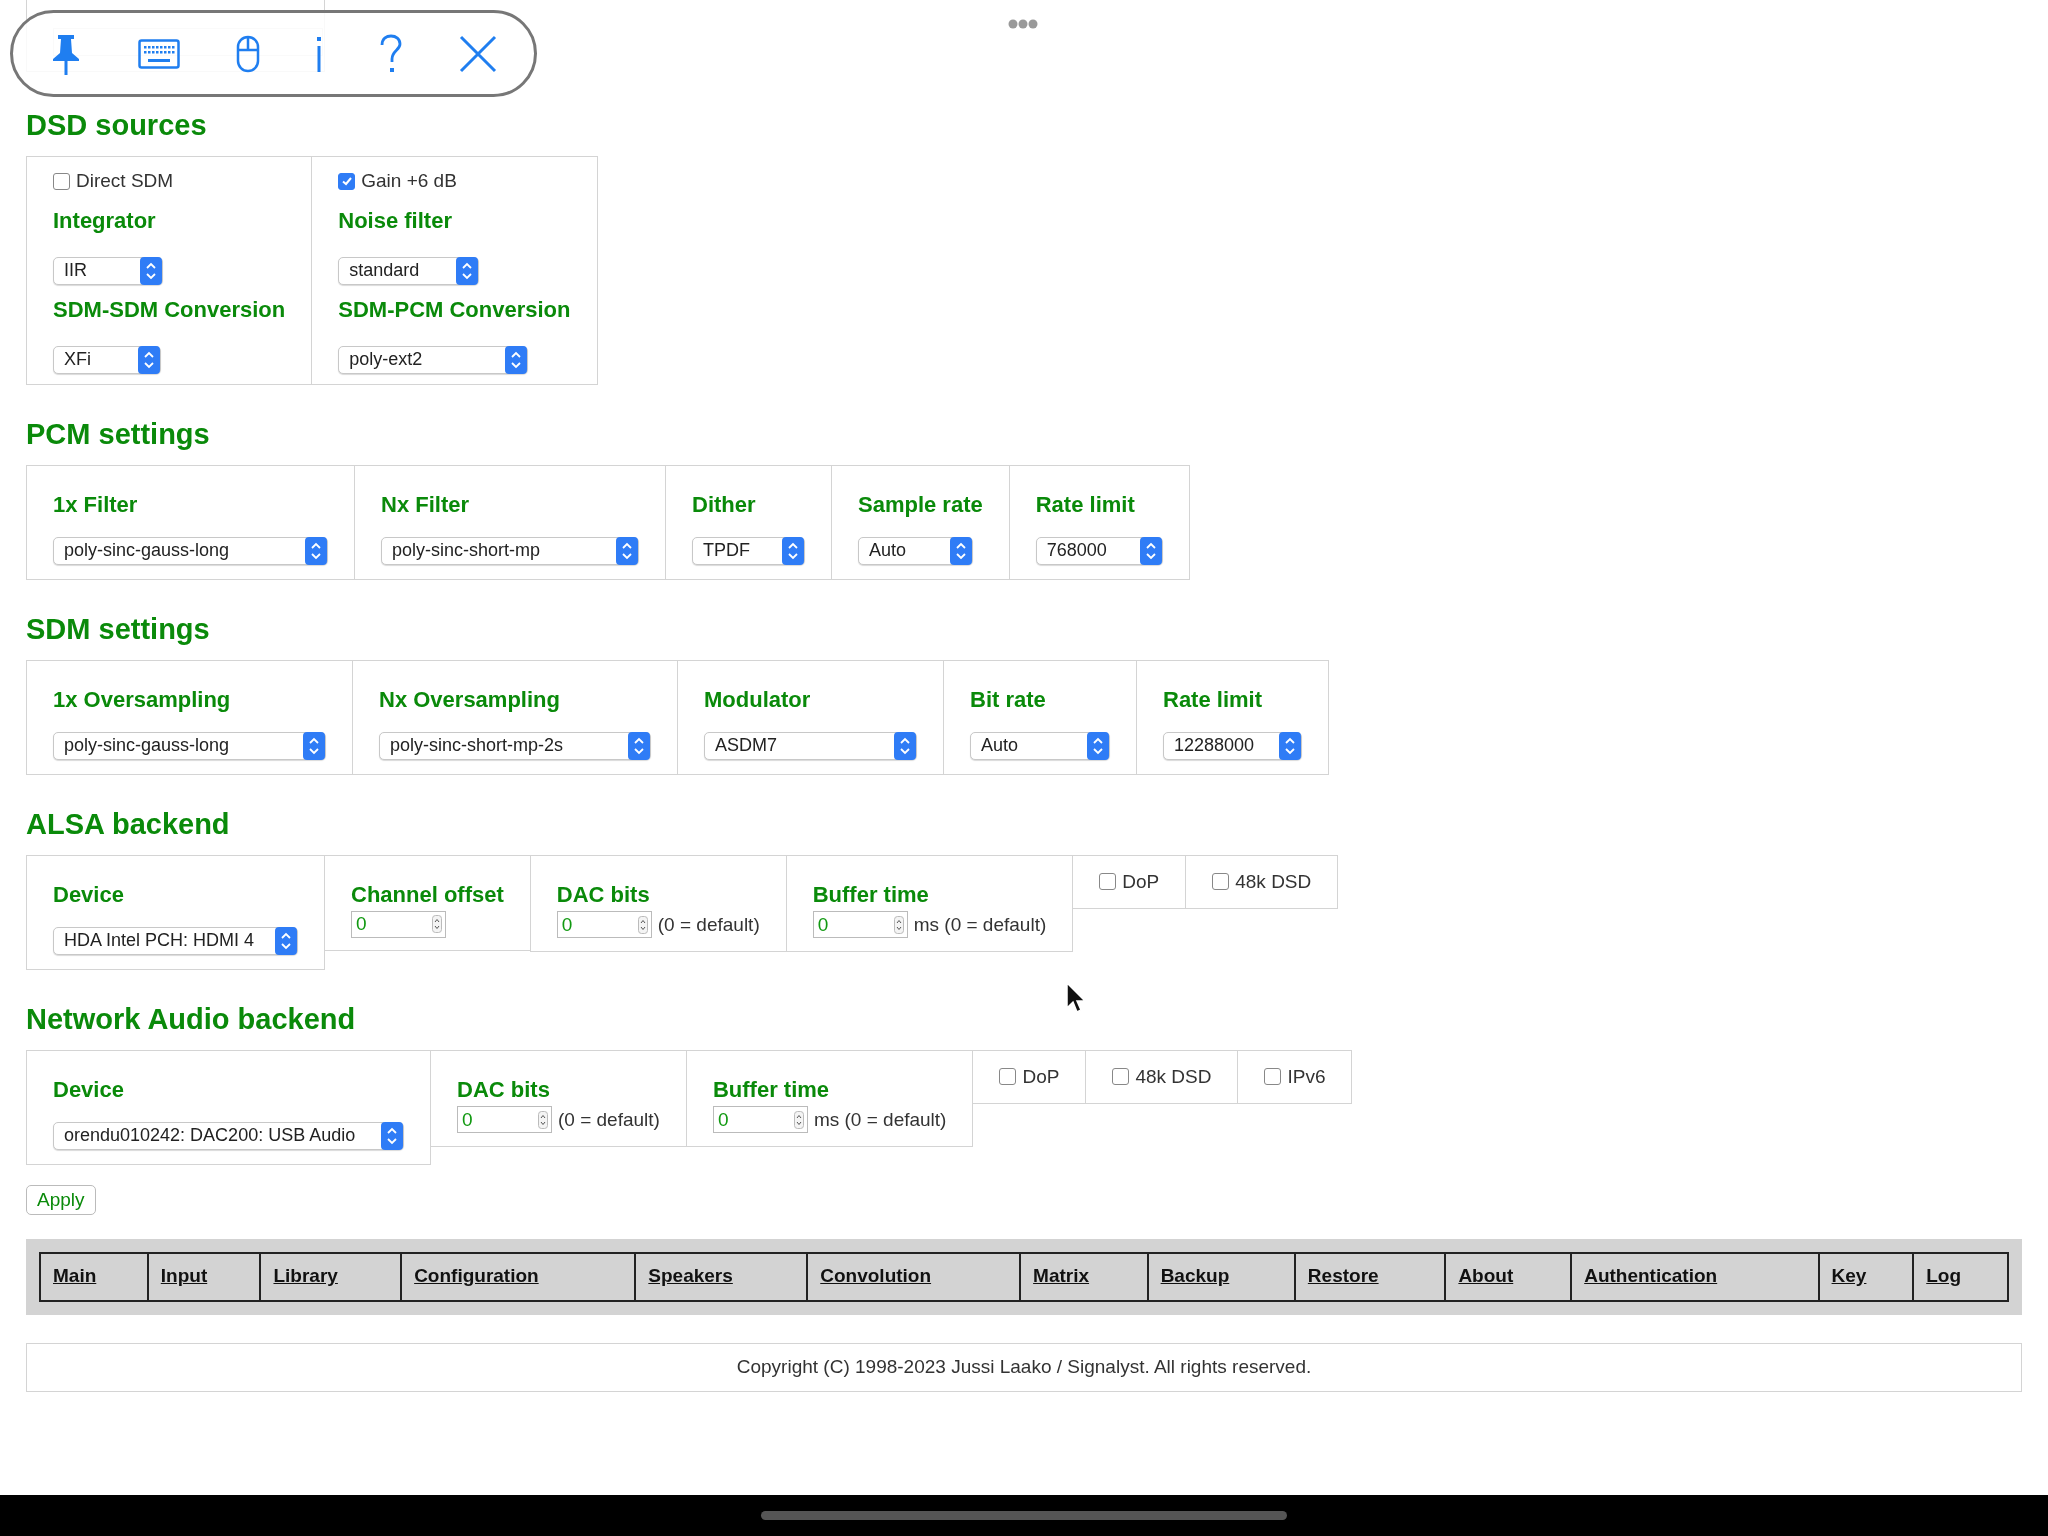  Describe the element at coordinates (125, 181) in the screenshot. I see `checkbox-label: Direct SDM` at that location.